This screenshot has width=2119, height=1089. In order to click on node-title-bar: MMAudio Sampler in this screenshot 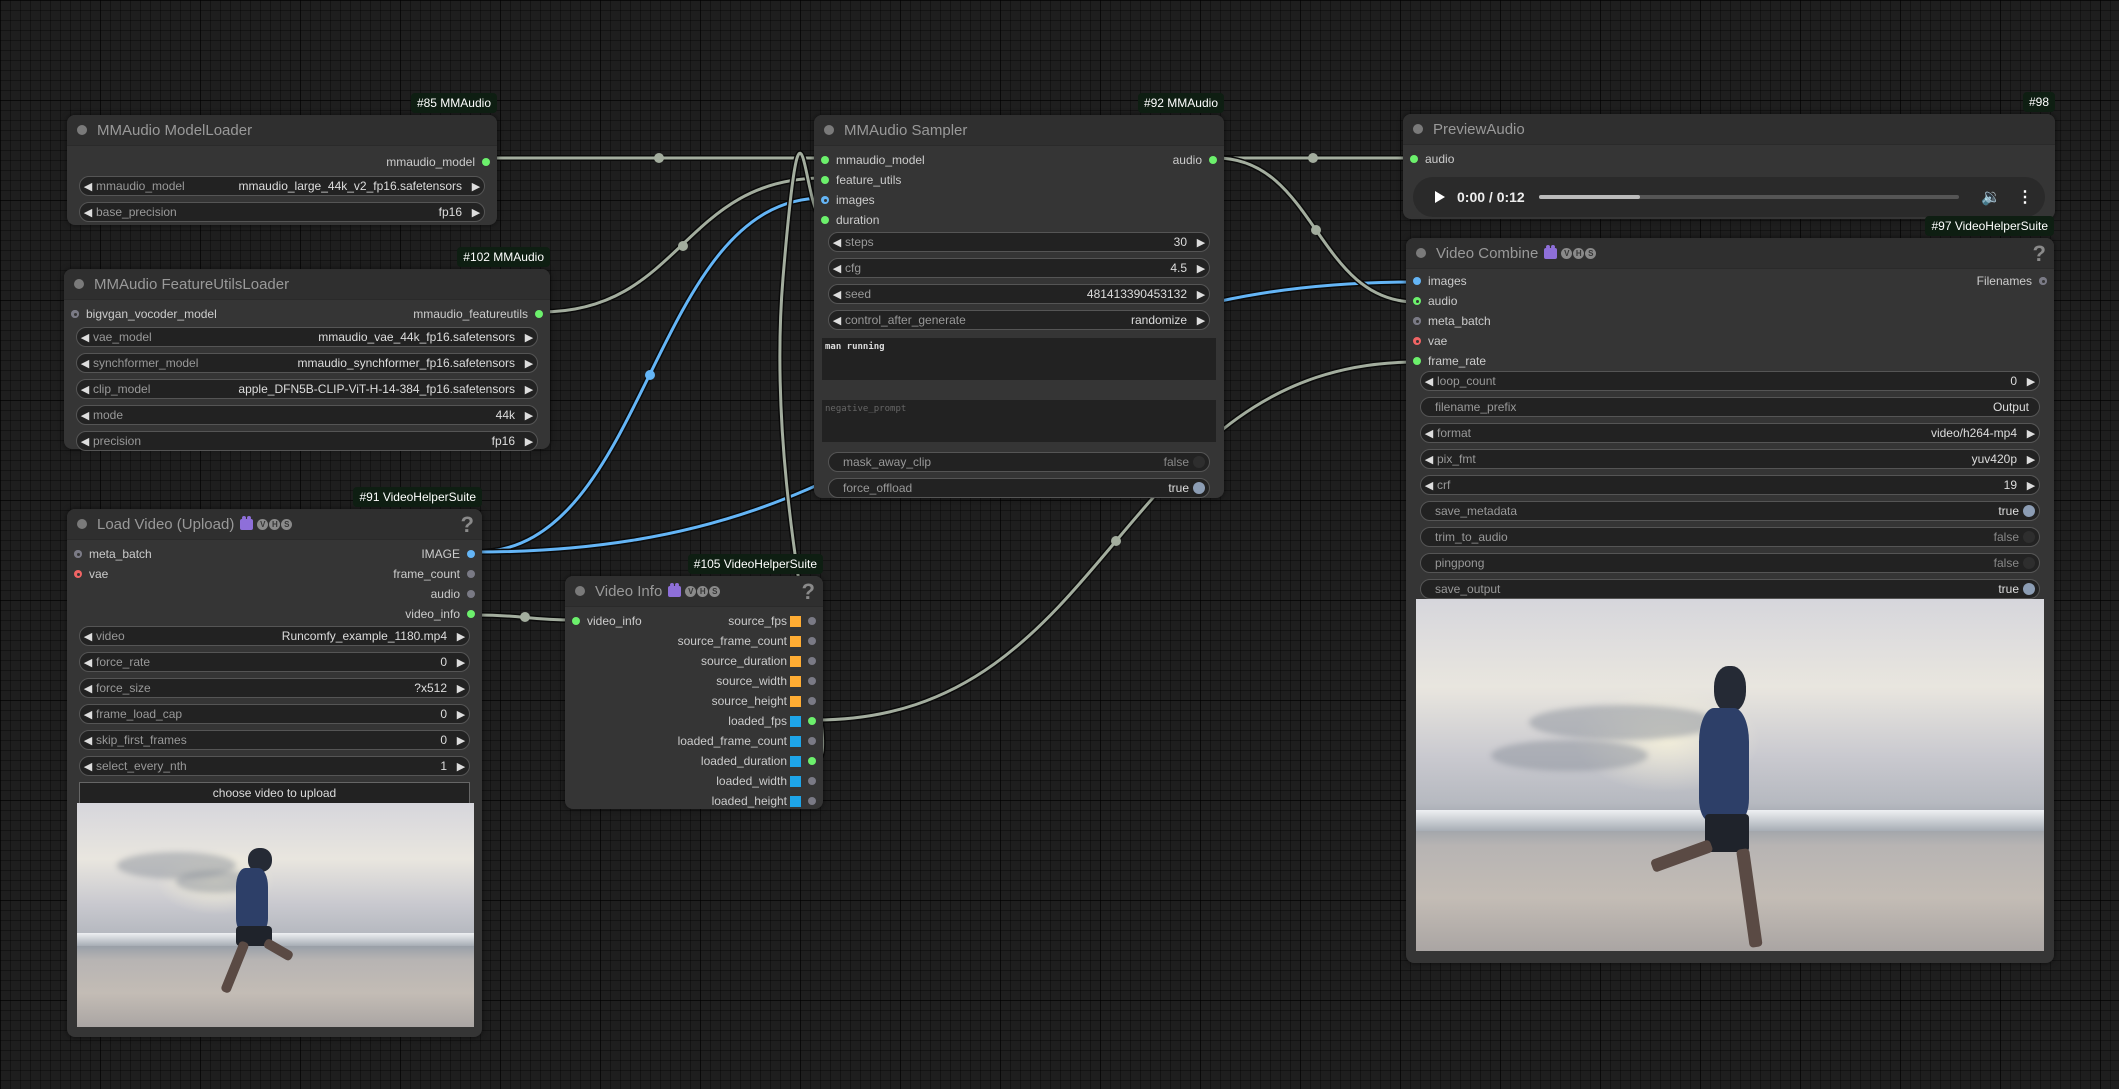, I will do `click(1019, 130)`.